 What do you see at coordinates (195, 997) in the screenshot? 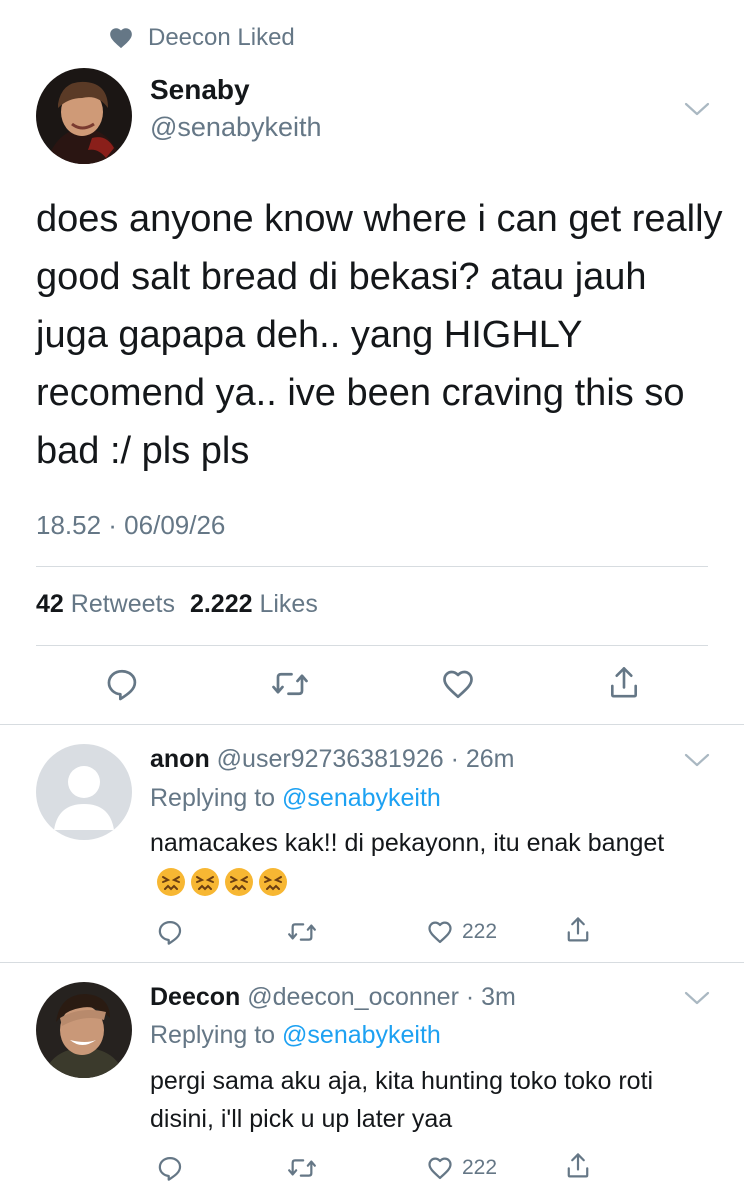
I see `reply-author-name: Deecon` at bounding box center [195, 997].